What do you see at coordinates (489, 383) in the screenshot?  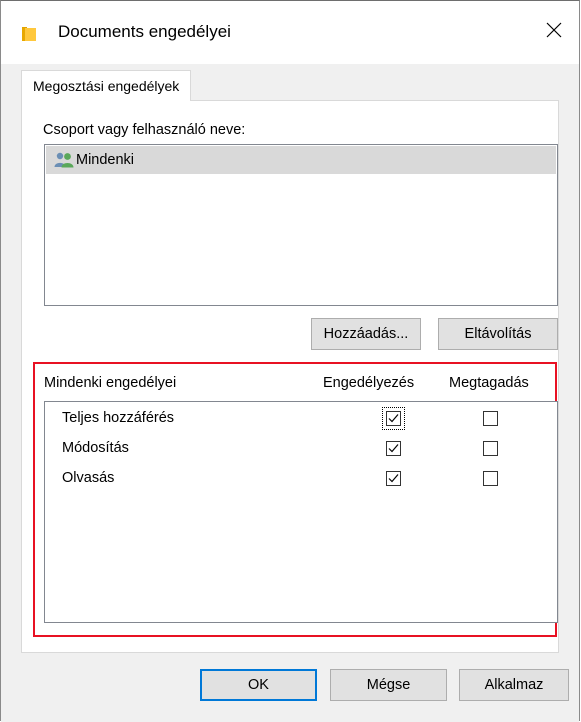 I see `deny-column-header: Megtagadás` at bounding box center [489, 383].